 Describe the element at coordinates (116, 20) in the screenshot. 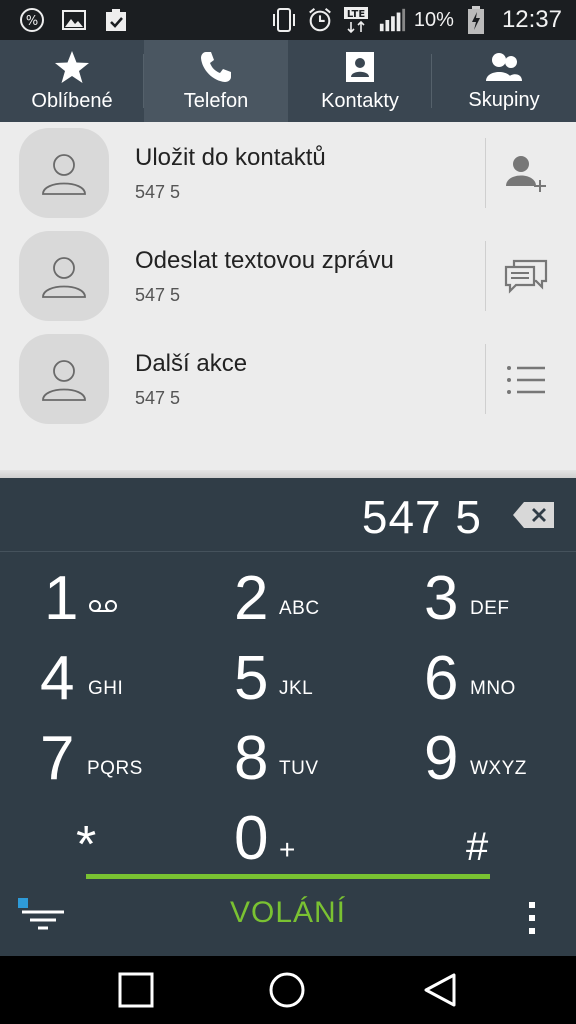

I see `clipboard-check-icon` at that location.